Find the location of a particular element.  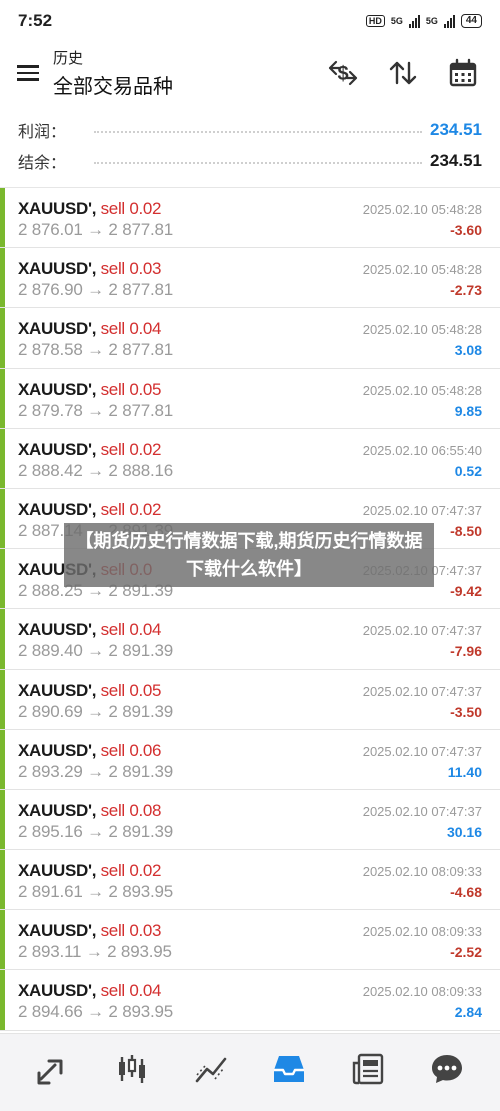

page-title-small: 历史 is located at coordinates (68, 58).